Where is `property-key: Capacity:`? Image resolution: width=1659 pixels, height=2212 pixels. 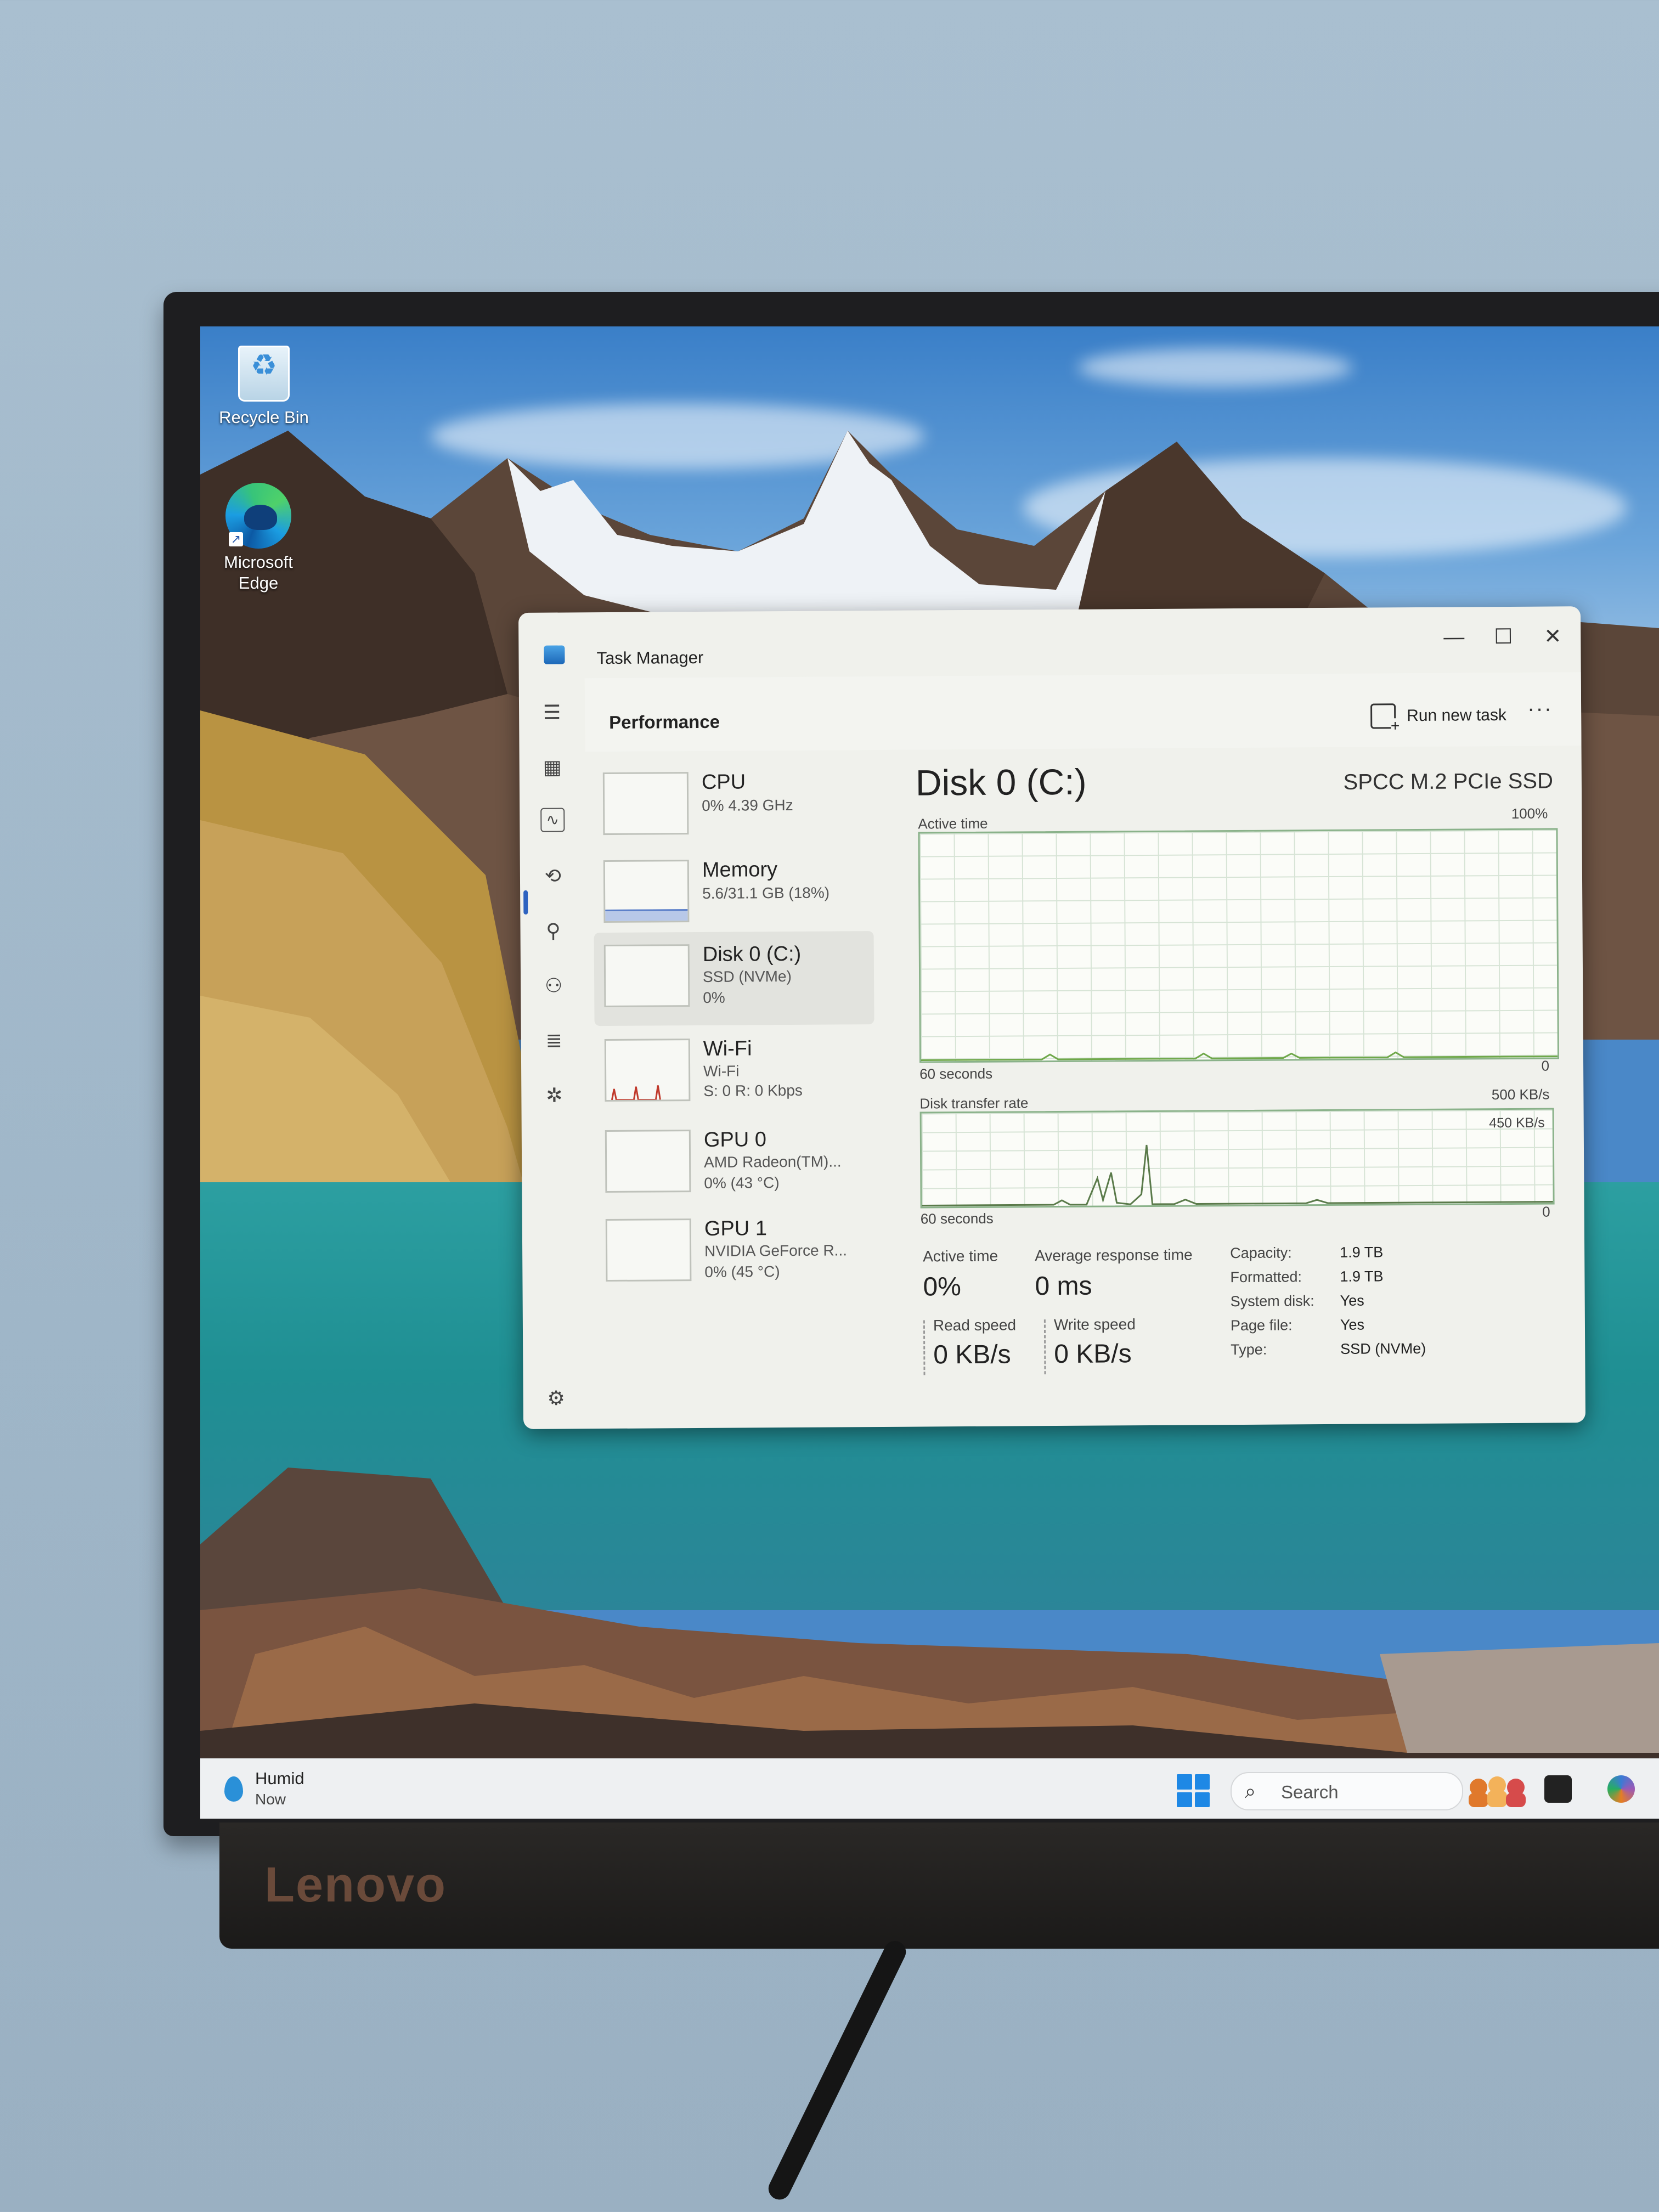
property-key: Capacity: is located at coordinates (1261, 1253).